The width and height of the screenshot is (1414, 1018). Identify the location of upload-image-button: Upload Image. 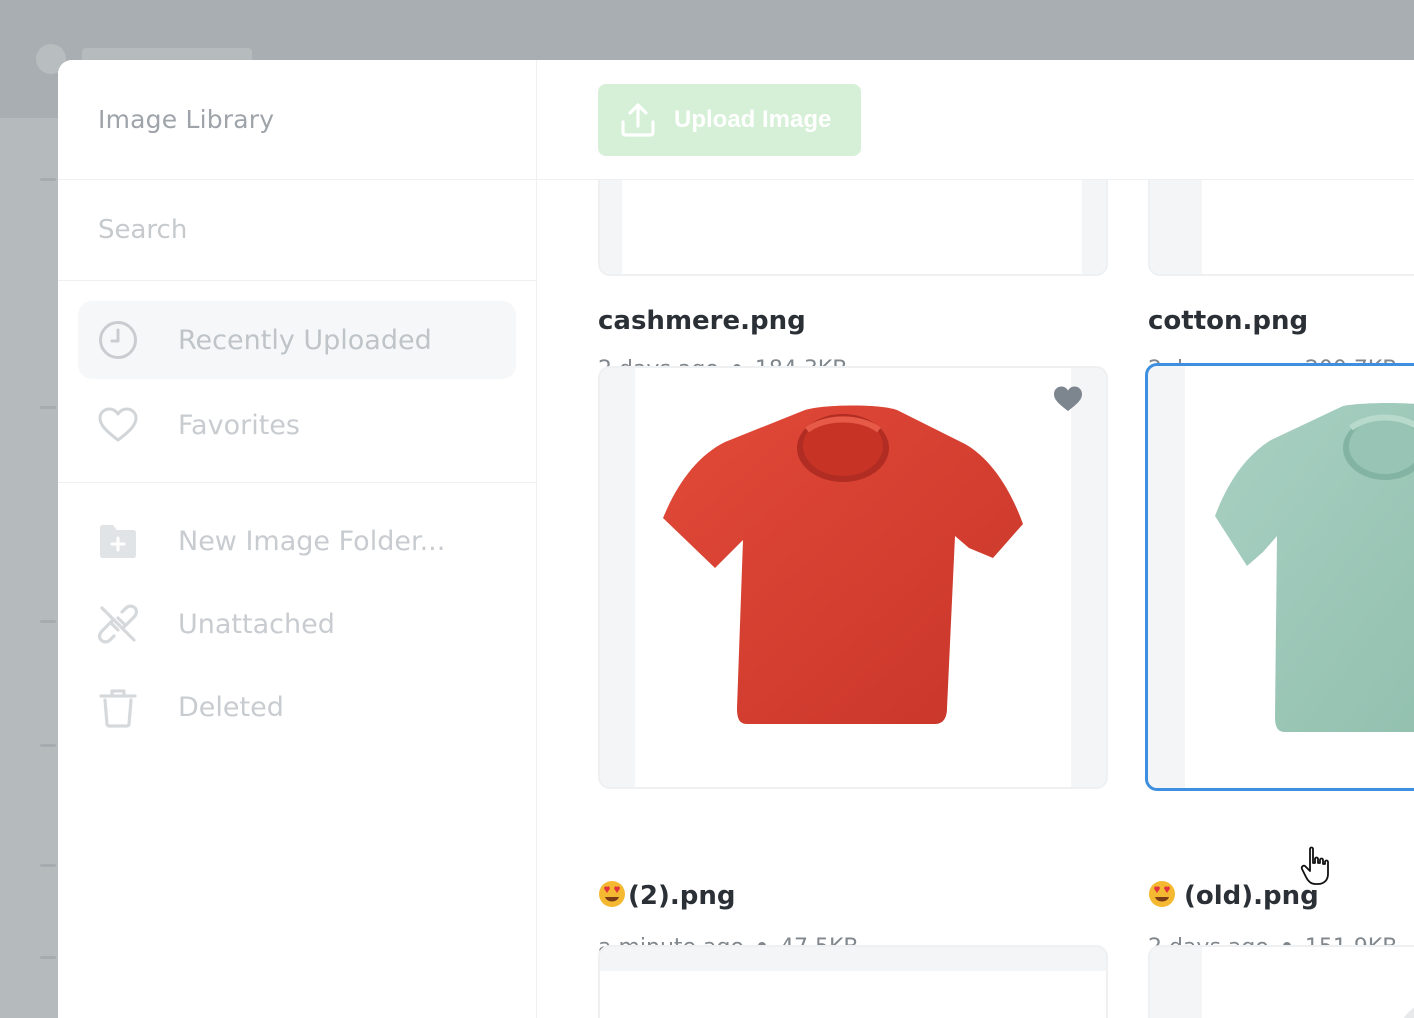
(729, 120).